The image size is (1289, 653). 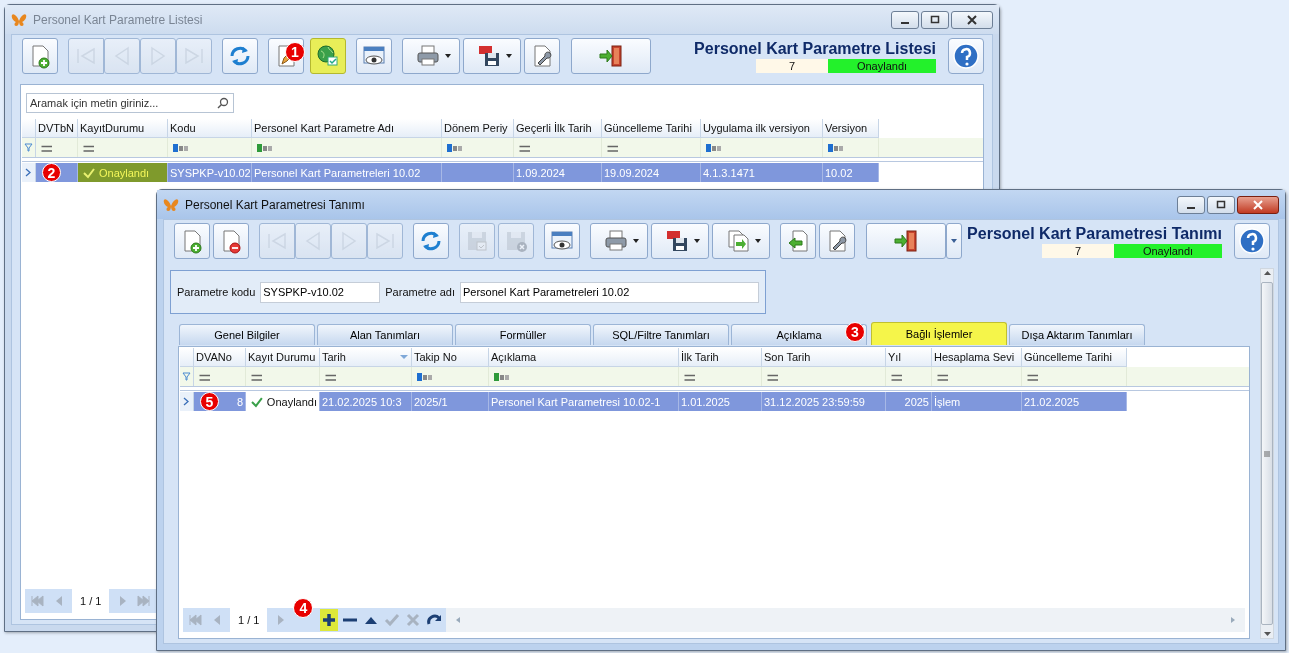 What do you see at coordinates (714, 401) in the screenshot?
I see `table-row: 5 8 Onaylandı 21.02.2025 10:3 2025/1 Personel Kart Parametresi 10.02-1 1.01.2025 31.12.2025 23:59:59 2025 İşlem 21.02.2025` at bounding box center [714, 401].